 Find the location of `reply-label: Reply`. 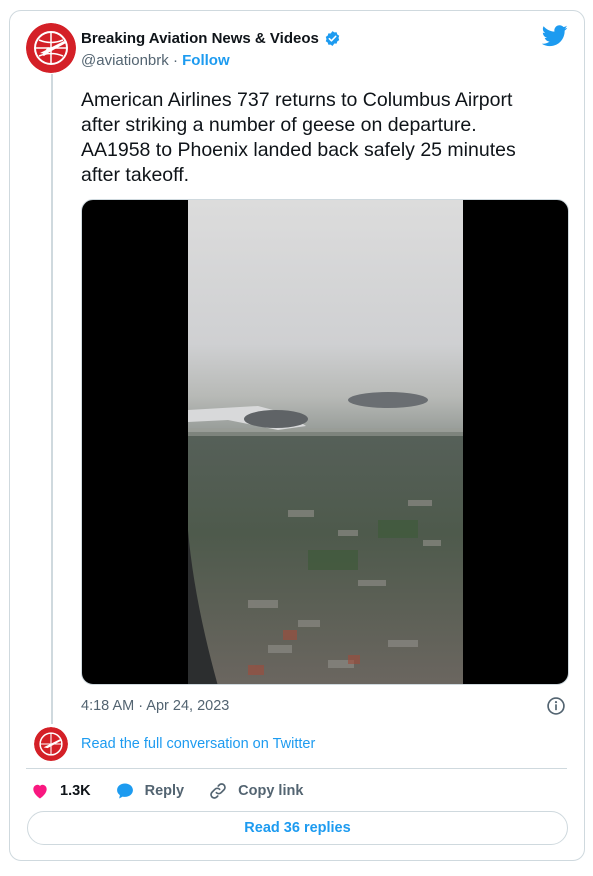

reply-label: Reply is located at coordinates (164, 791).